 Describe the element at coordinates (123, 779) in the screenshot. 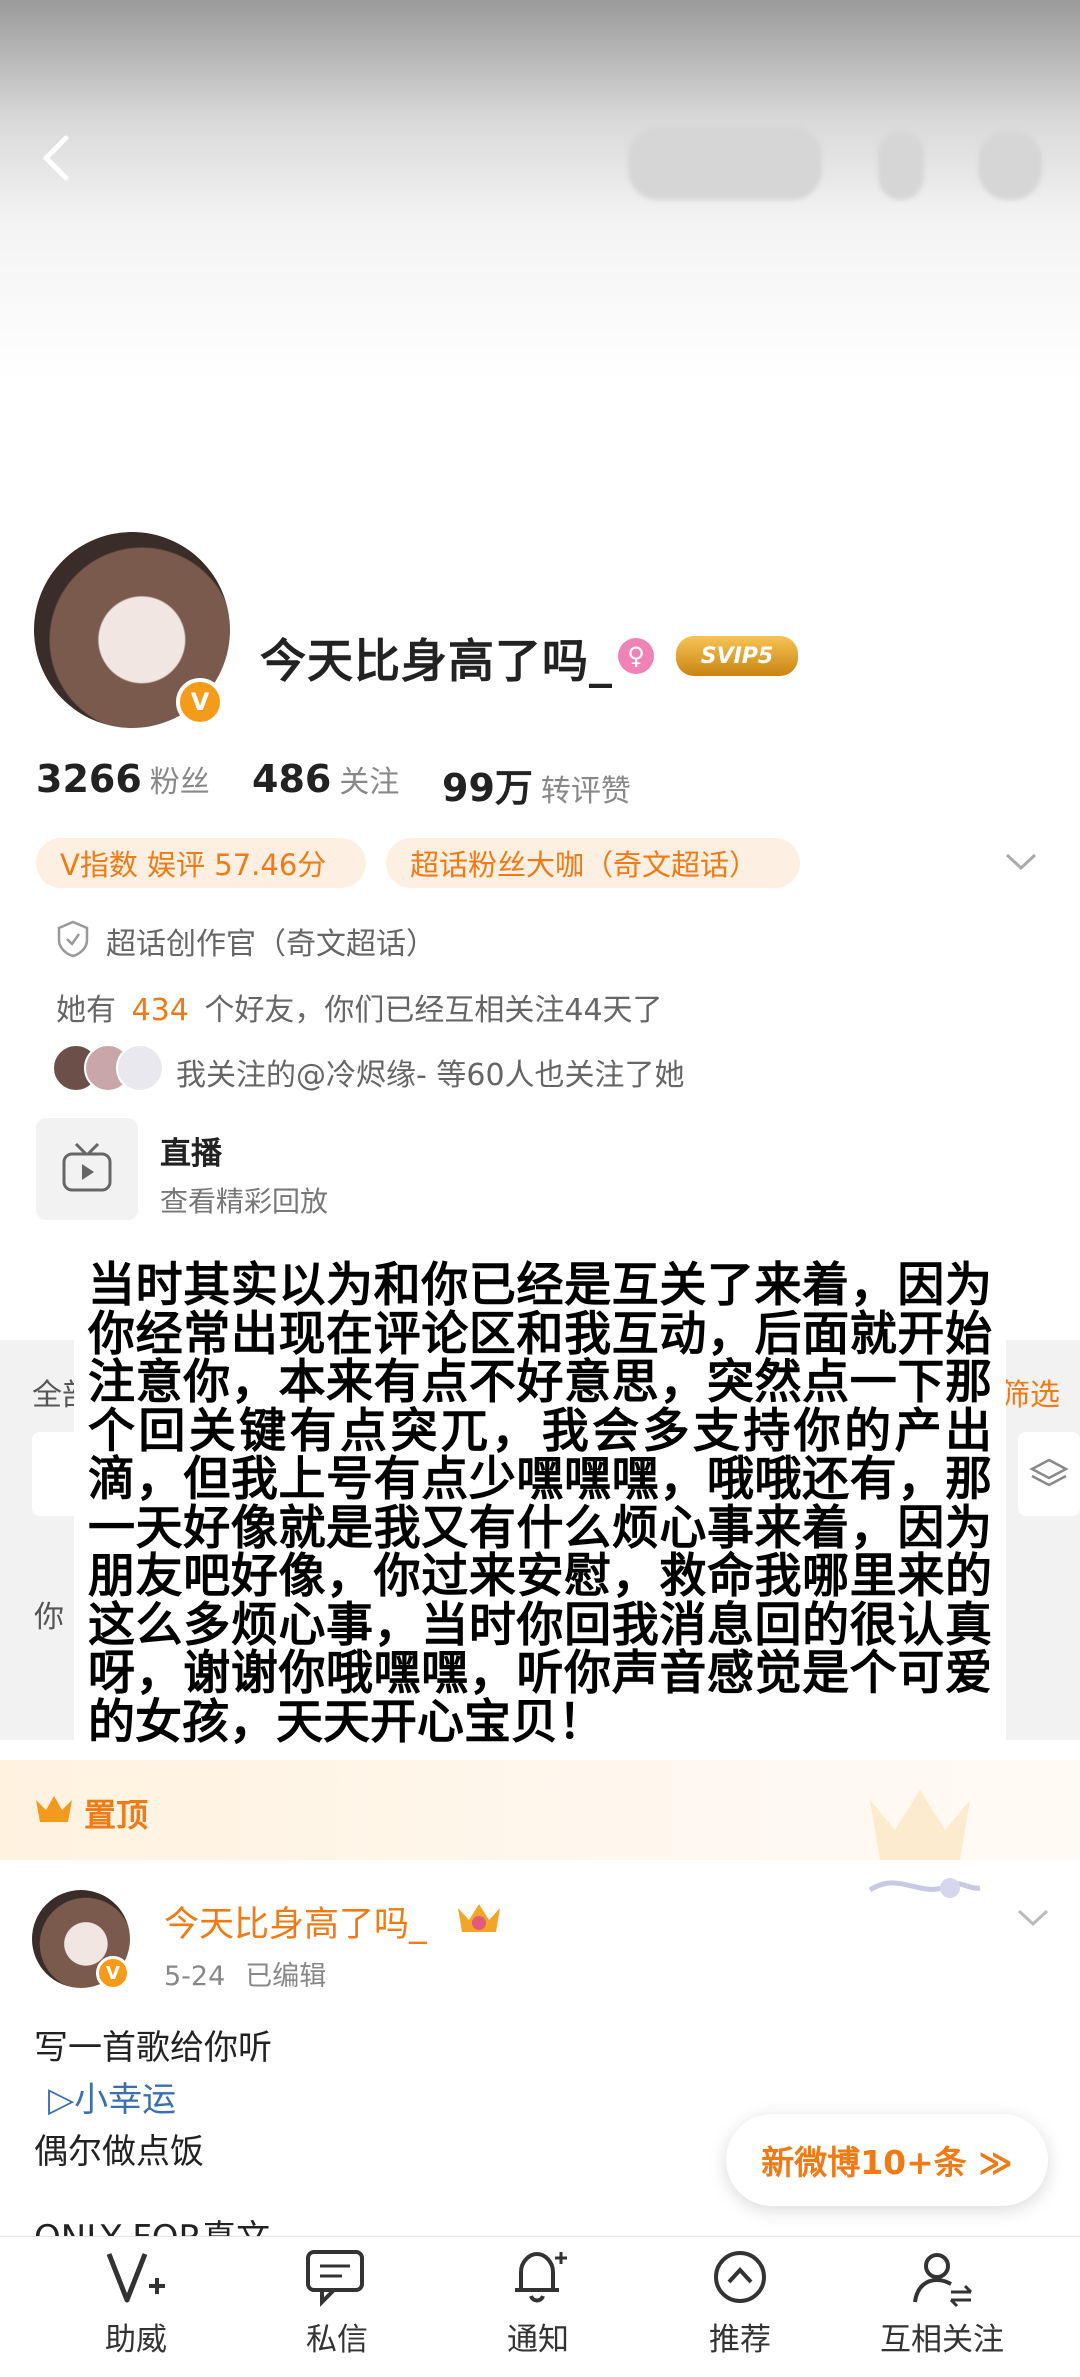

I see `stat-fans: 3266 粉丝` at that location.